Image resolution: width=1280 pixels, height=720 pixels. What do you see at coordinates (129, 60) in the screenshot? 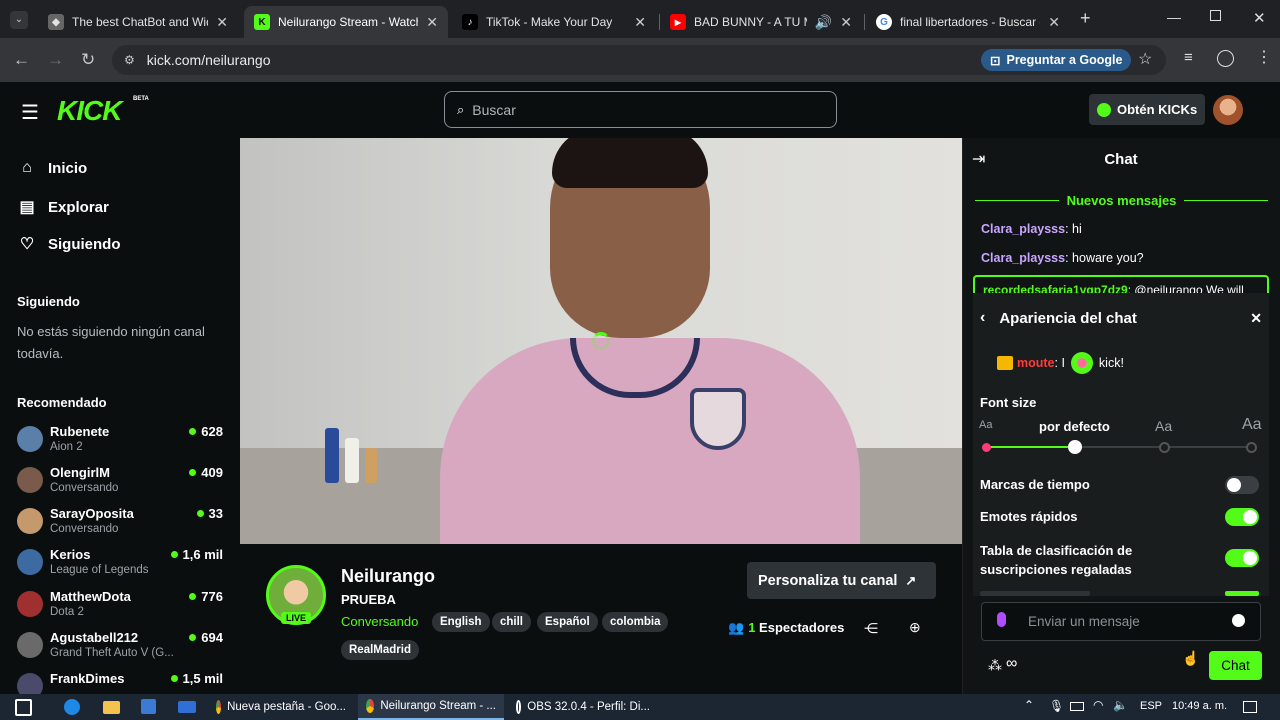
I see `site-info-icon: ⚙` at bounding box center [129, 60].